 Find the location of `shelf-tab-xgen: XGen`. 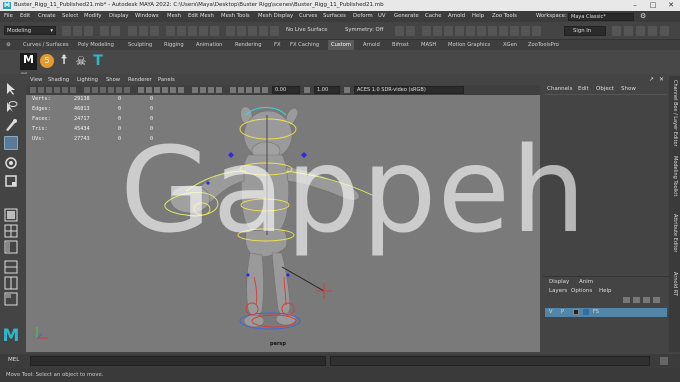

shelf-tab-xgen: XGen is located at coordinates (510, 45).